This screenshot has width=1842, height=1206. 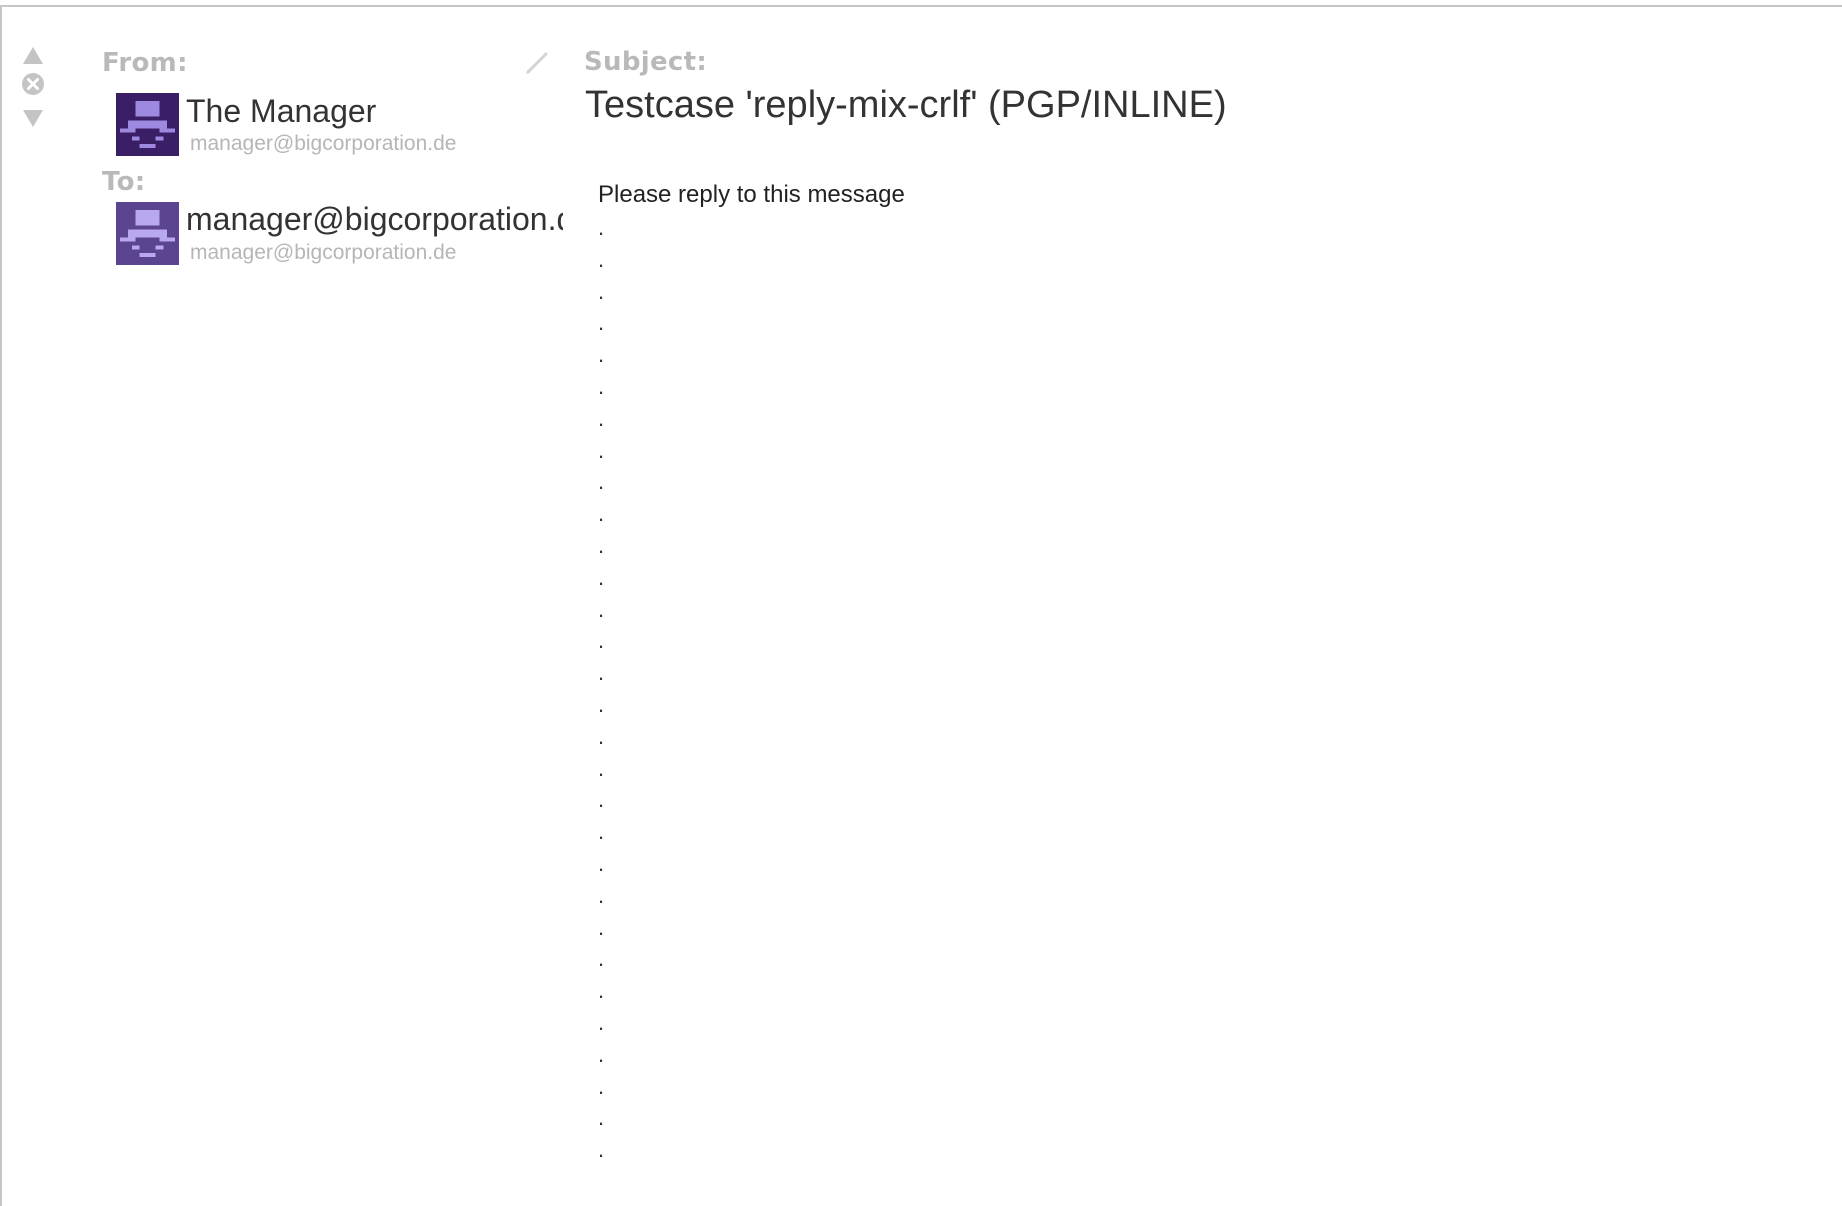 I want to click on to-avatar-icon, so click(x=147, y=233).